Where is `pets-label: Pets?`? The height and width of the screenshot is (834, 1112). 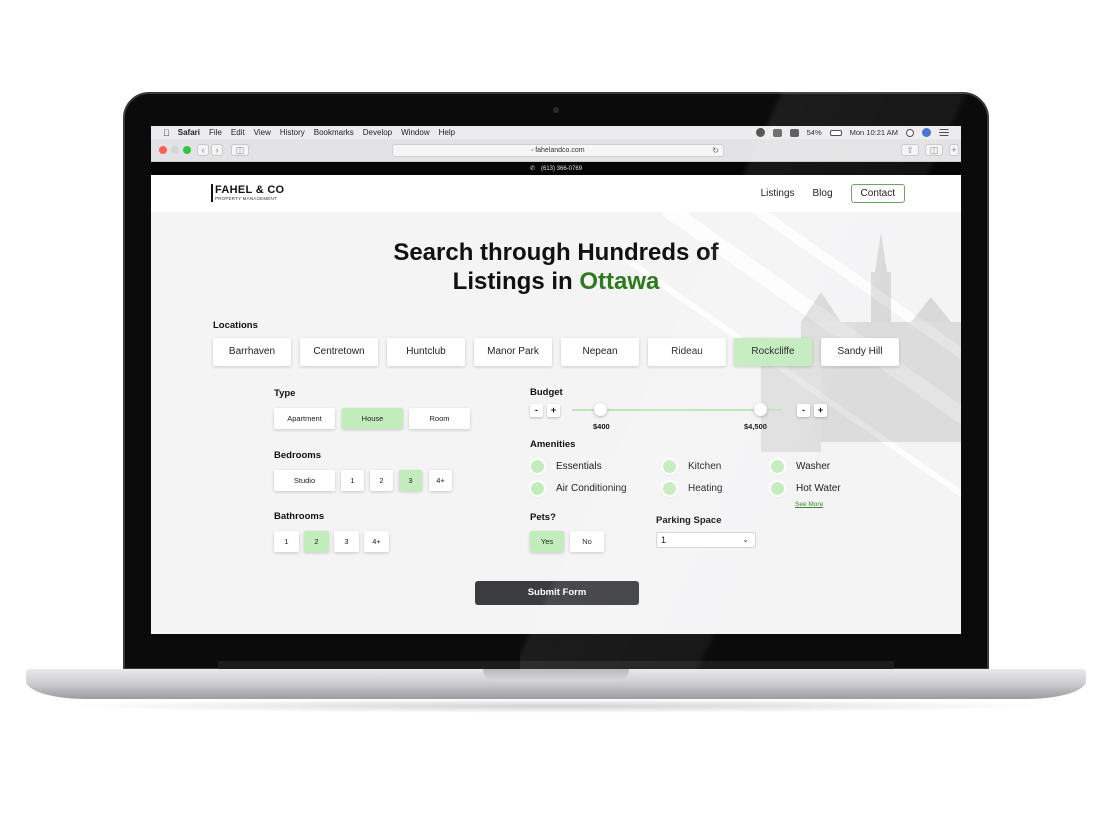
pets-label: Pets? is located at coordinates (543, 517).